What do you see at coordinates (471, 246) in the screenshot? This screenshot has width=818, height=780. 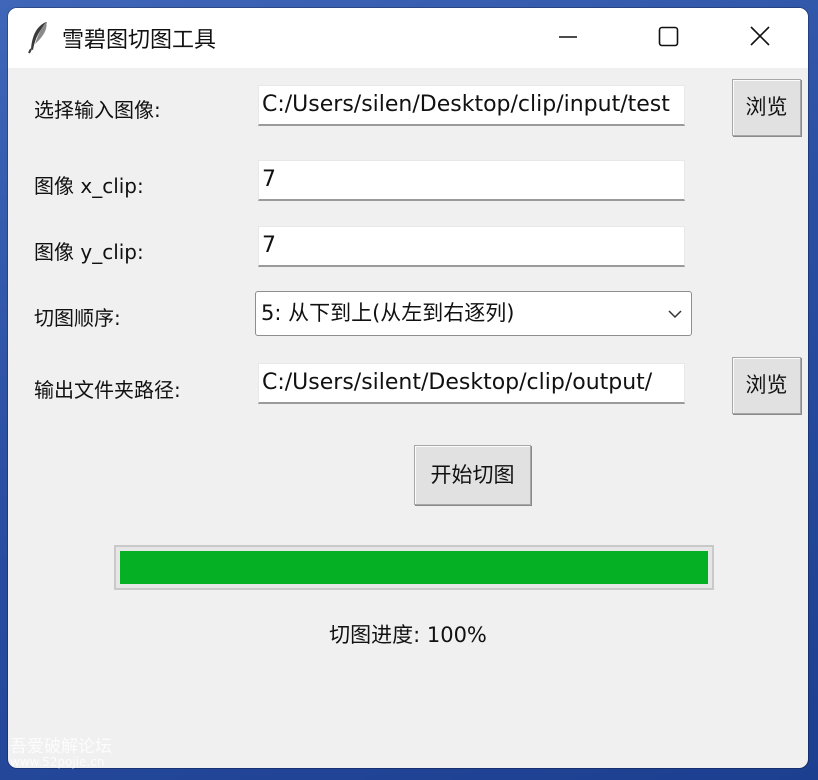 I see `y-clip-field: 7` at bounding box center [471, 246].